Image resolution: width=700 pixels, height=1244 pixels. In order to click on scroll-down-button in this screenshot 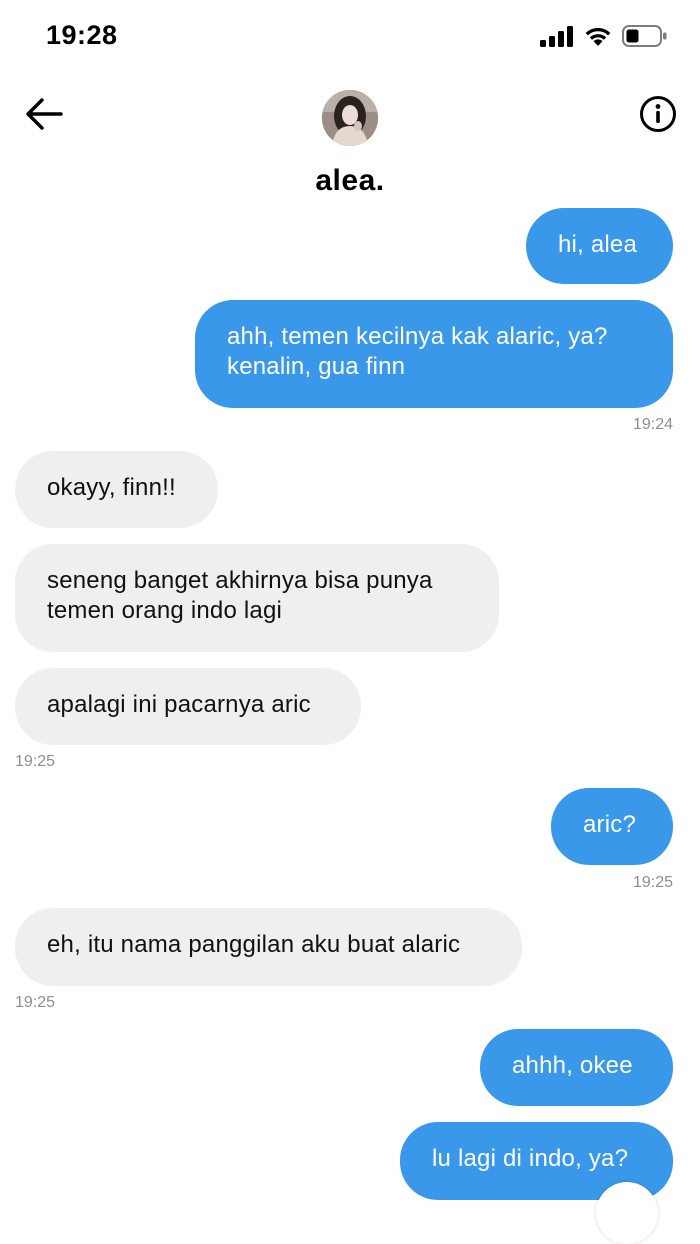, I will do `click(627, 1213)`.